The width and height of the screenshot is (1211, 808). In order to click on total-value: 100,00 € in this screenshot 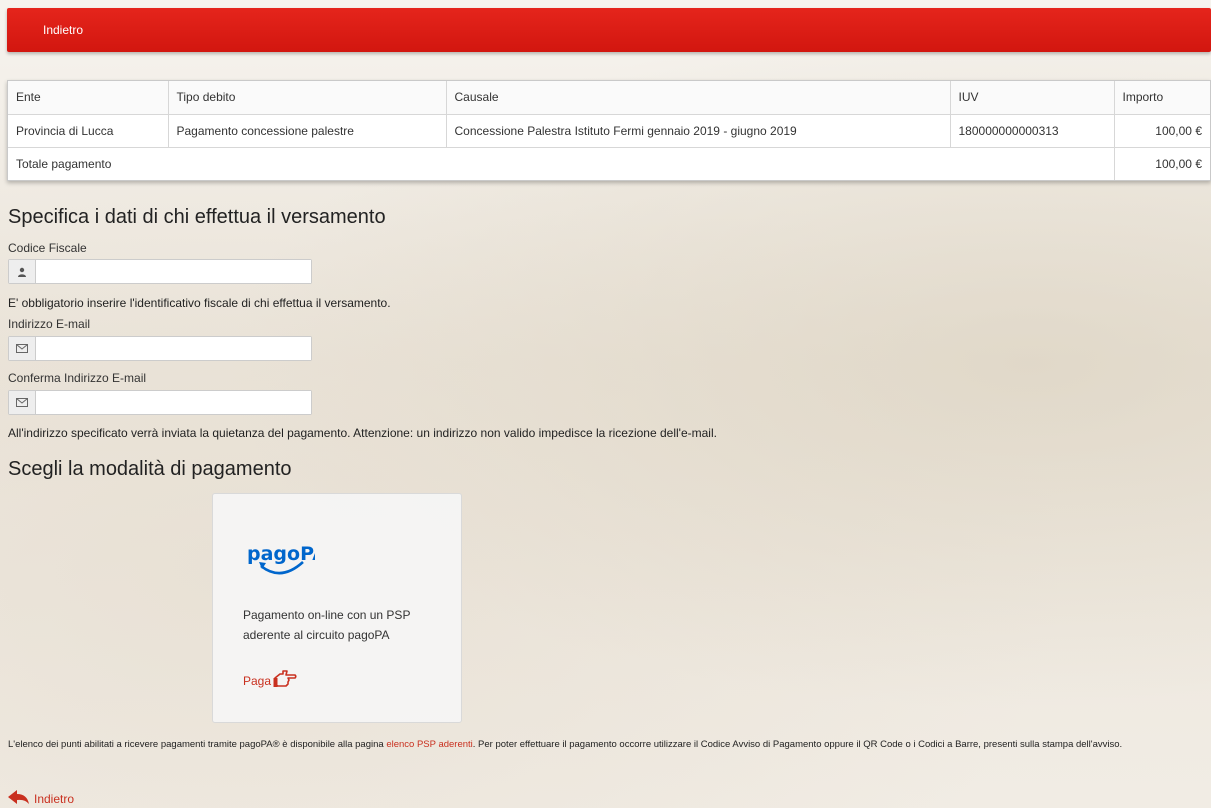, I will do `click(1178, 163)`.